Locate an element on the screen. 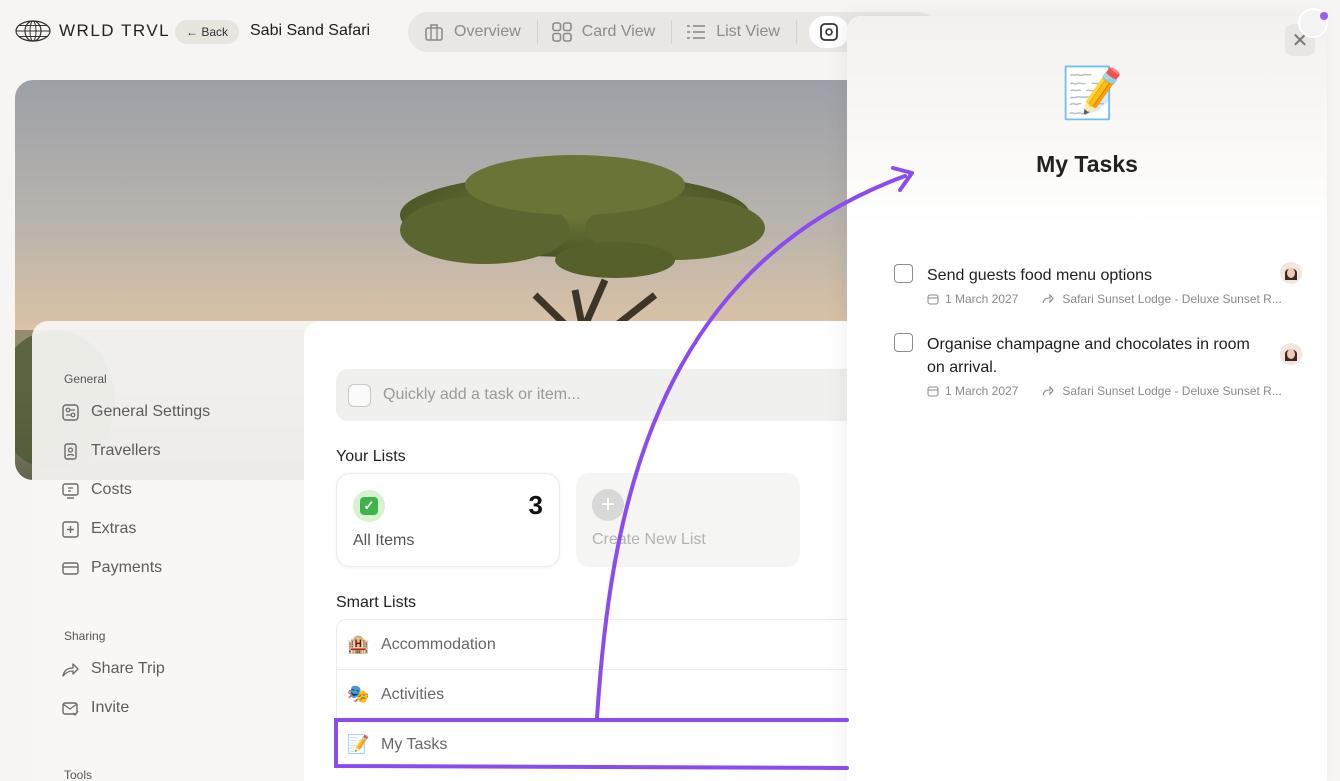  back-button: ← Back is located at coordinates (207, 32).